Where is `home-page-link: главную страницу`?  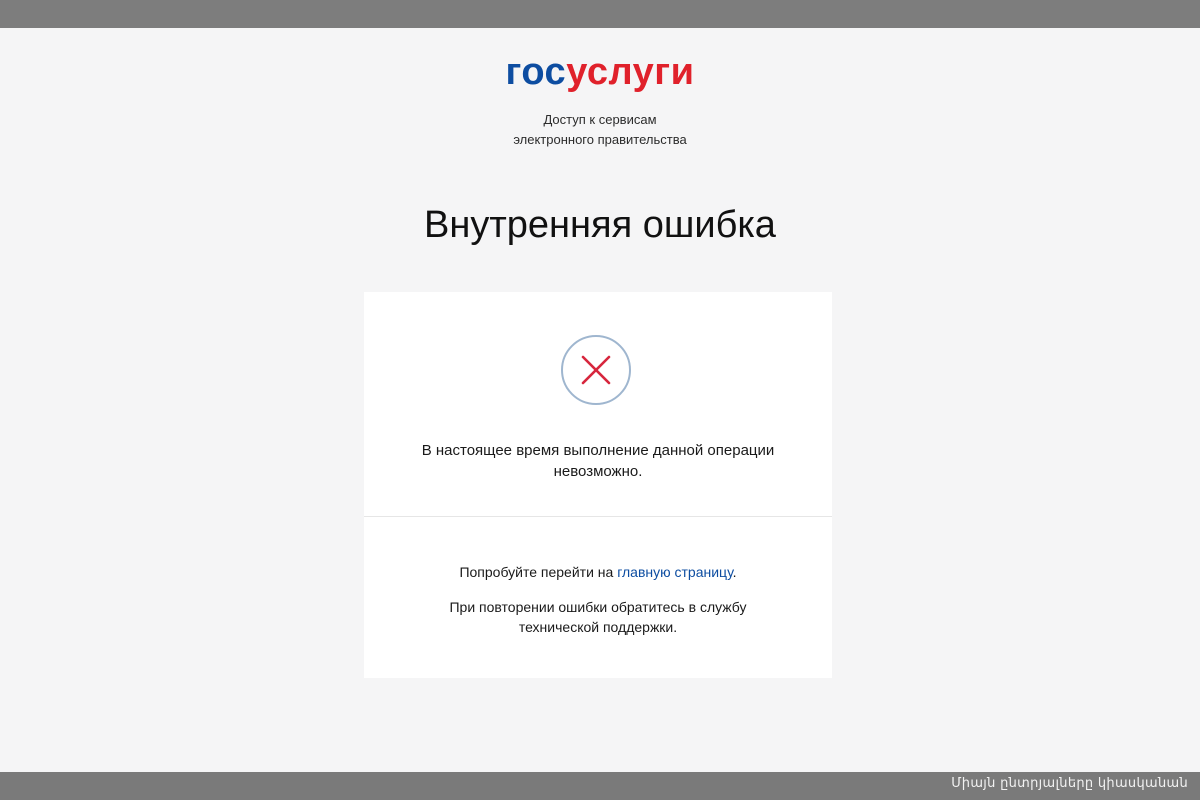 home-page-link: главную страницу is located at coordinates (674, 572).